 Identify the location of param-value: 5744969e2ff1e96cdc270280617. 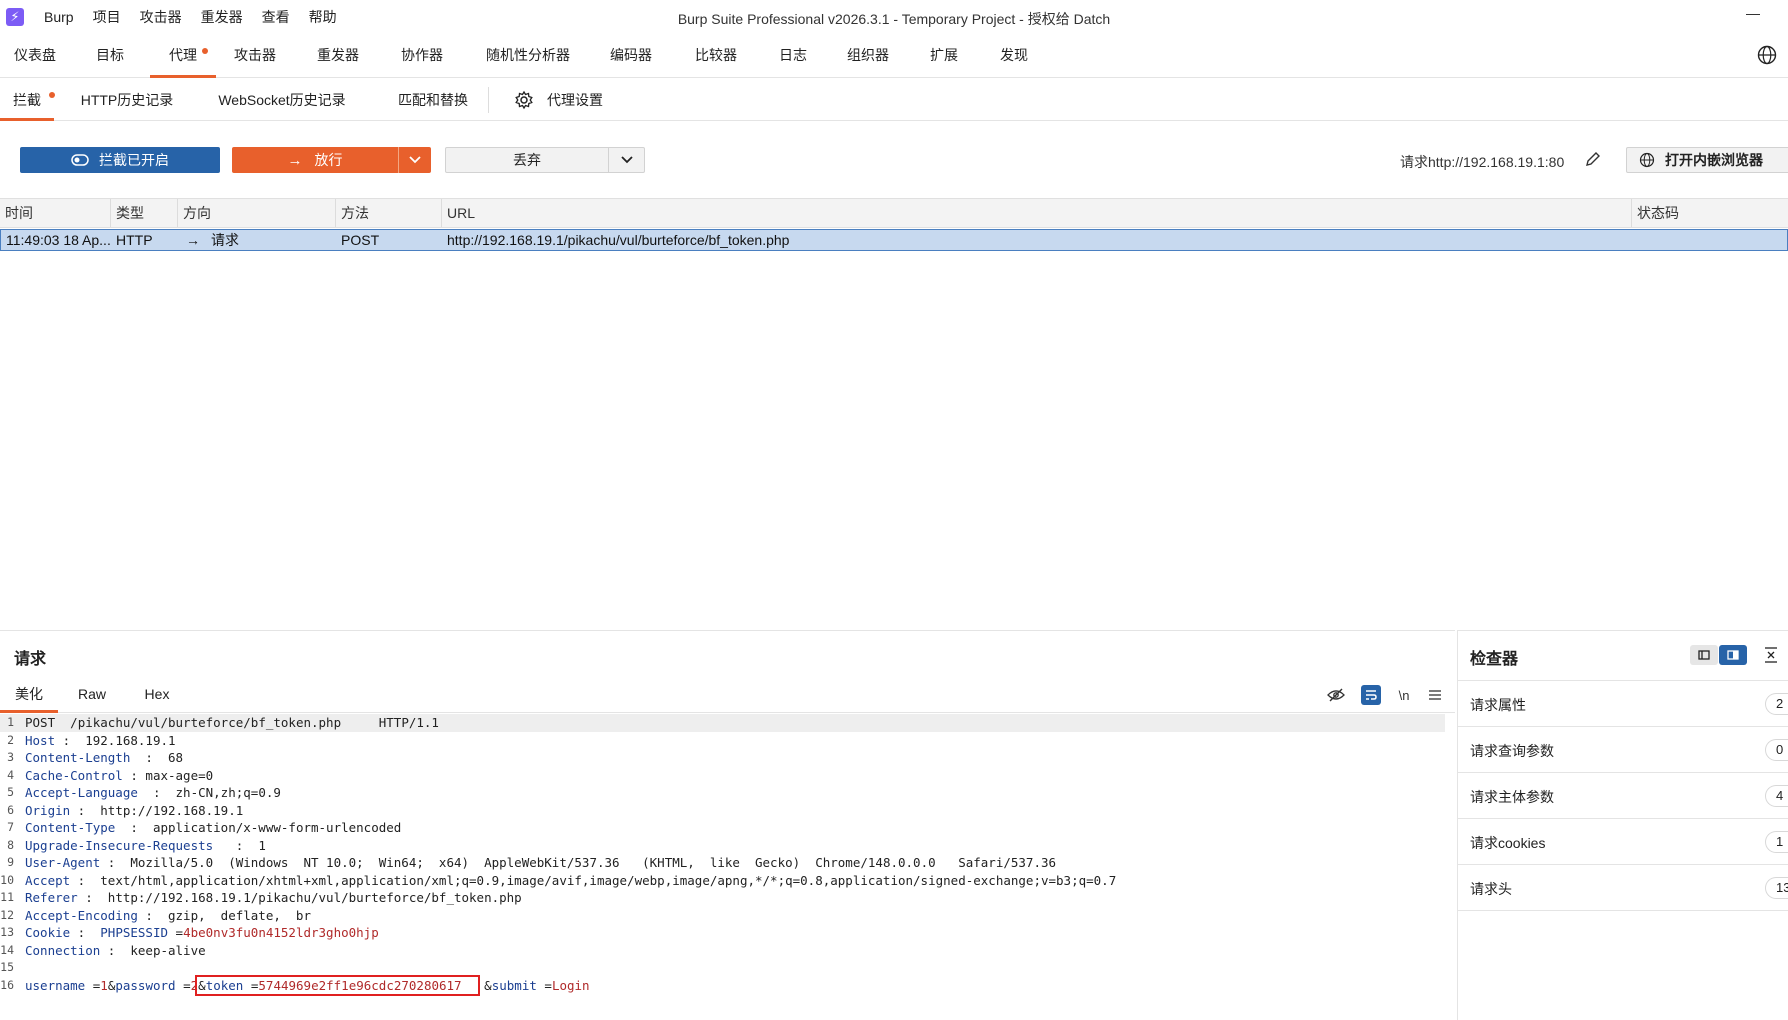
(360, 985).